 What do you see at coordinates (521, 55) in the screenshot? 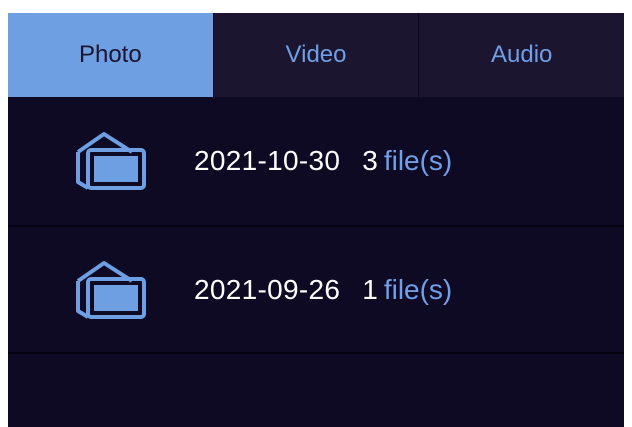
I see `tab-audio: Audio` at bounding box center [521, 55].